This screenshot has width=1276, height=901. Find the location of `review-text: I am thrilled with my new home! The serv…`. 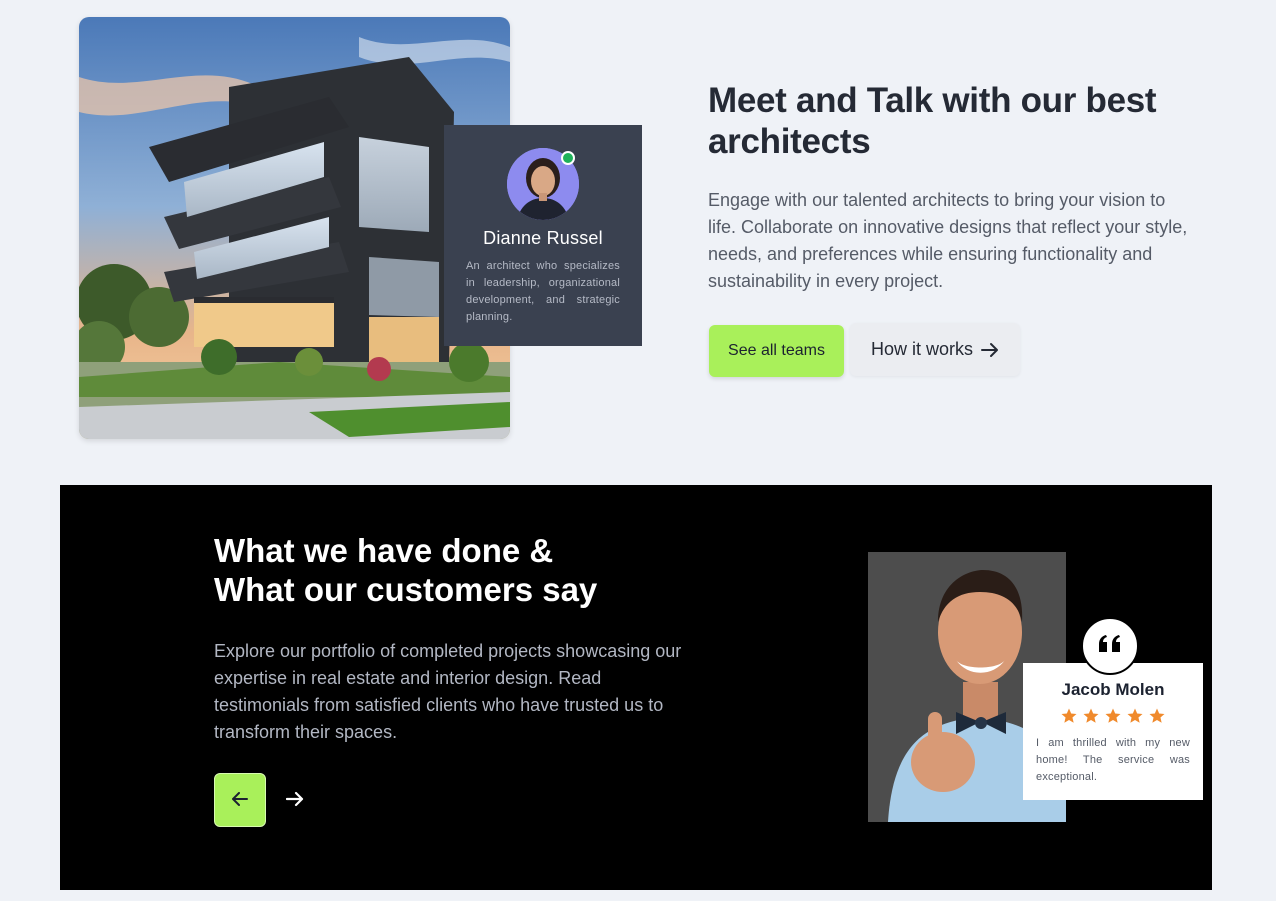

review-text: I am thrilled with my new home! The serv… is located at coordinates (1113, 760).